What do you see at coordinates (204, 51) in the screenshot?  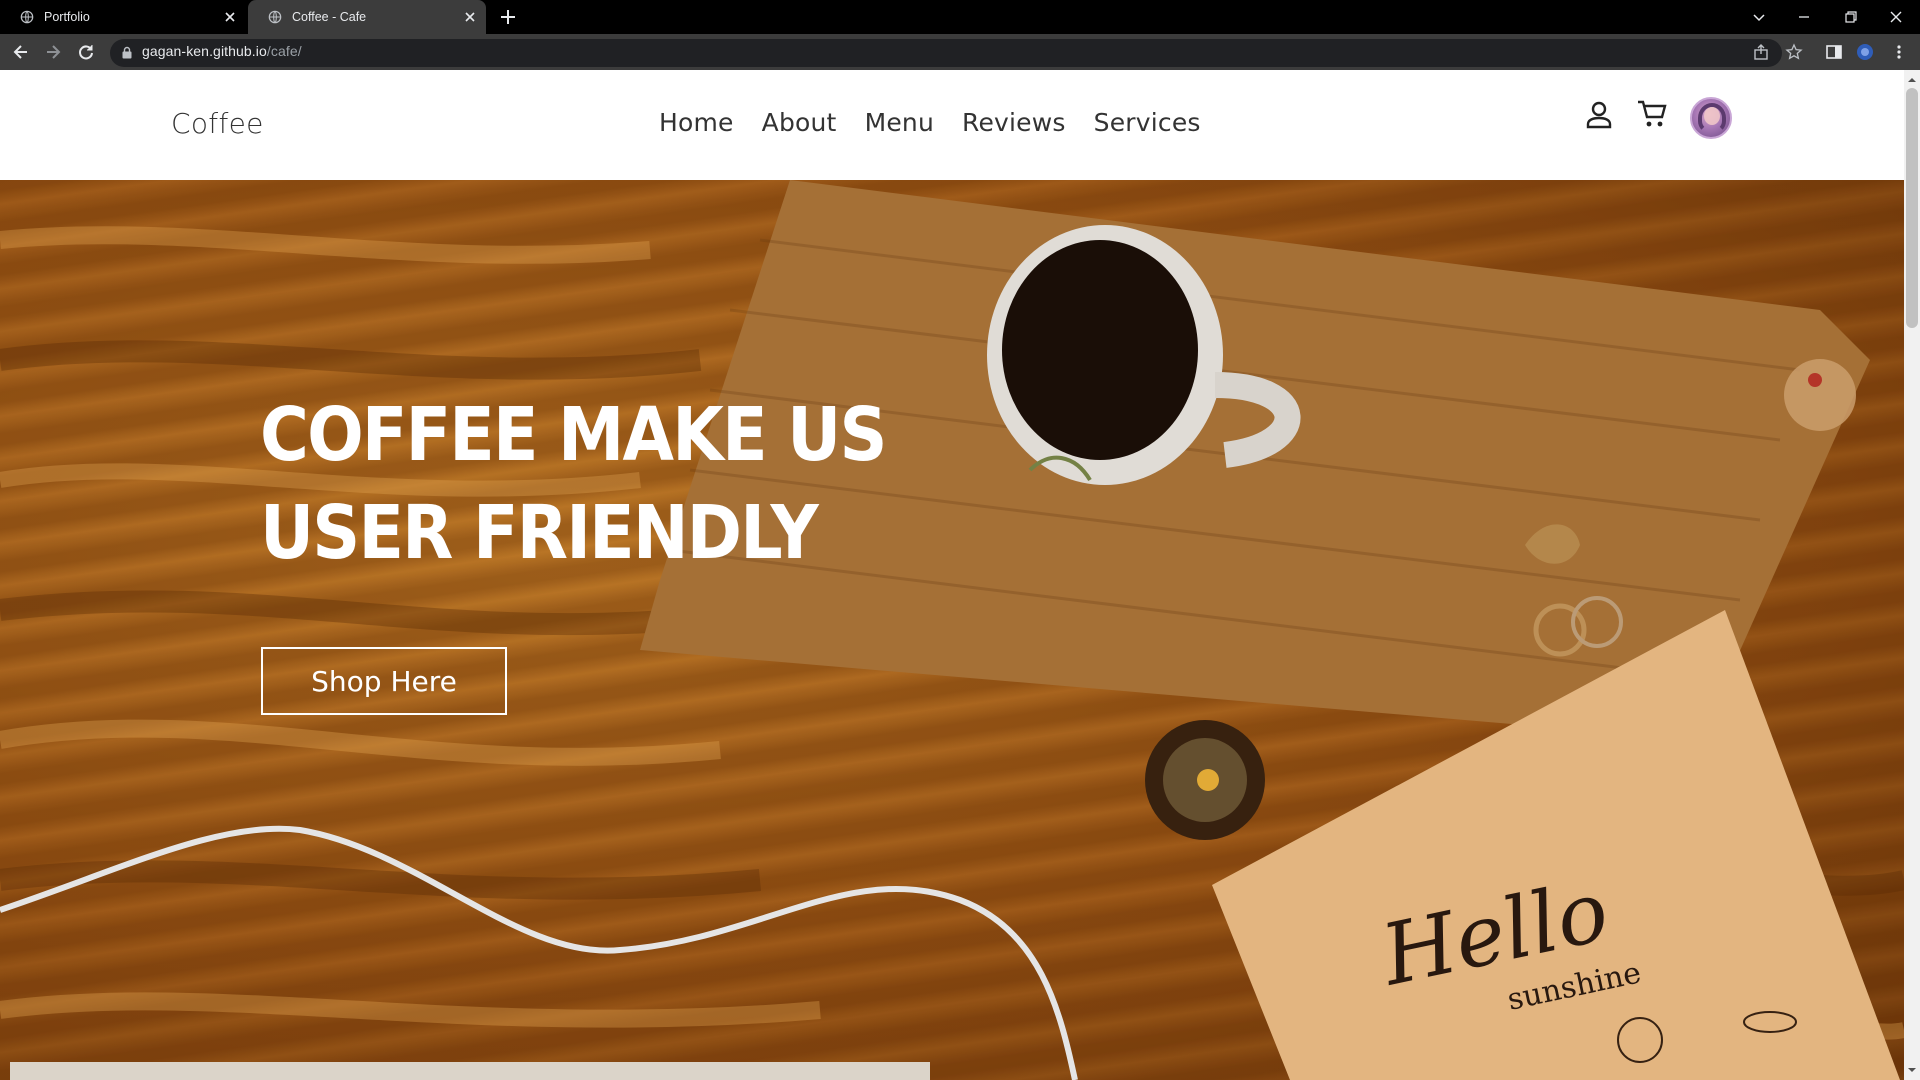 I see `url-host: gagan-ken.github.io` at bounding box center [204, 51].